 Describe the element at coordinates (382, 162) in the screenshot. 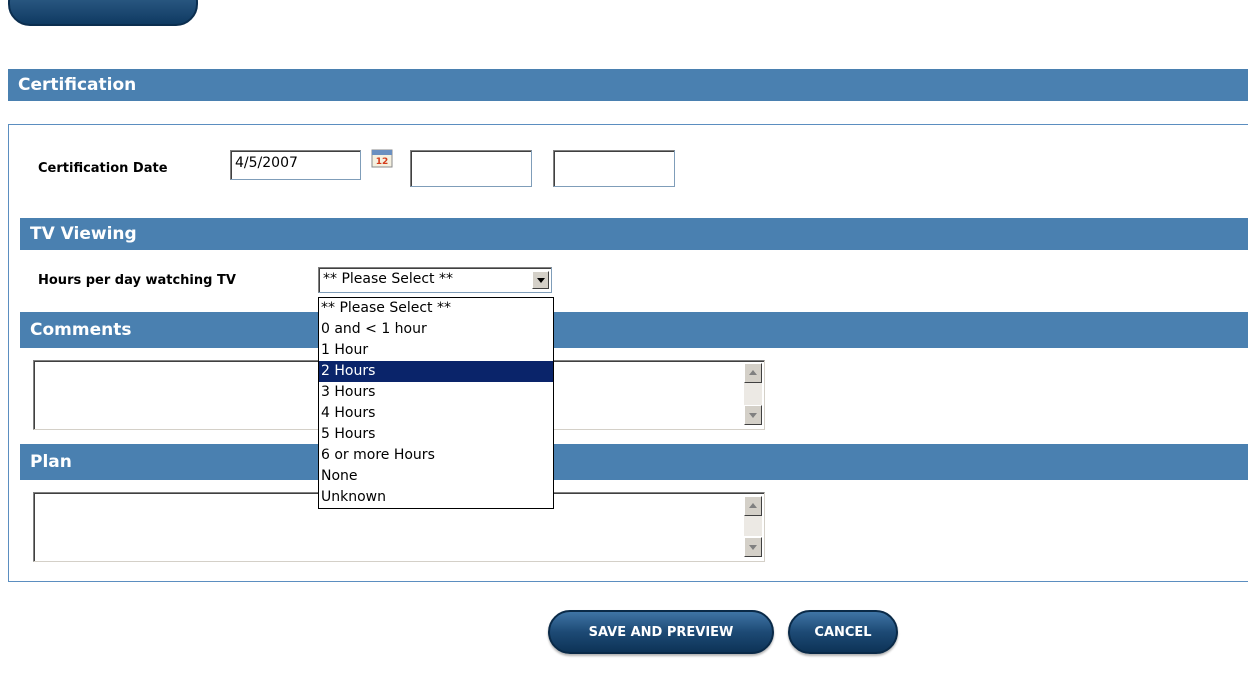

I see `svg-text: 12` at that location.